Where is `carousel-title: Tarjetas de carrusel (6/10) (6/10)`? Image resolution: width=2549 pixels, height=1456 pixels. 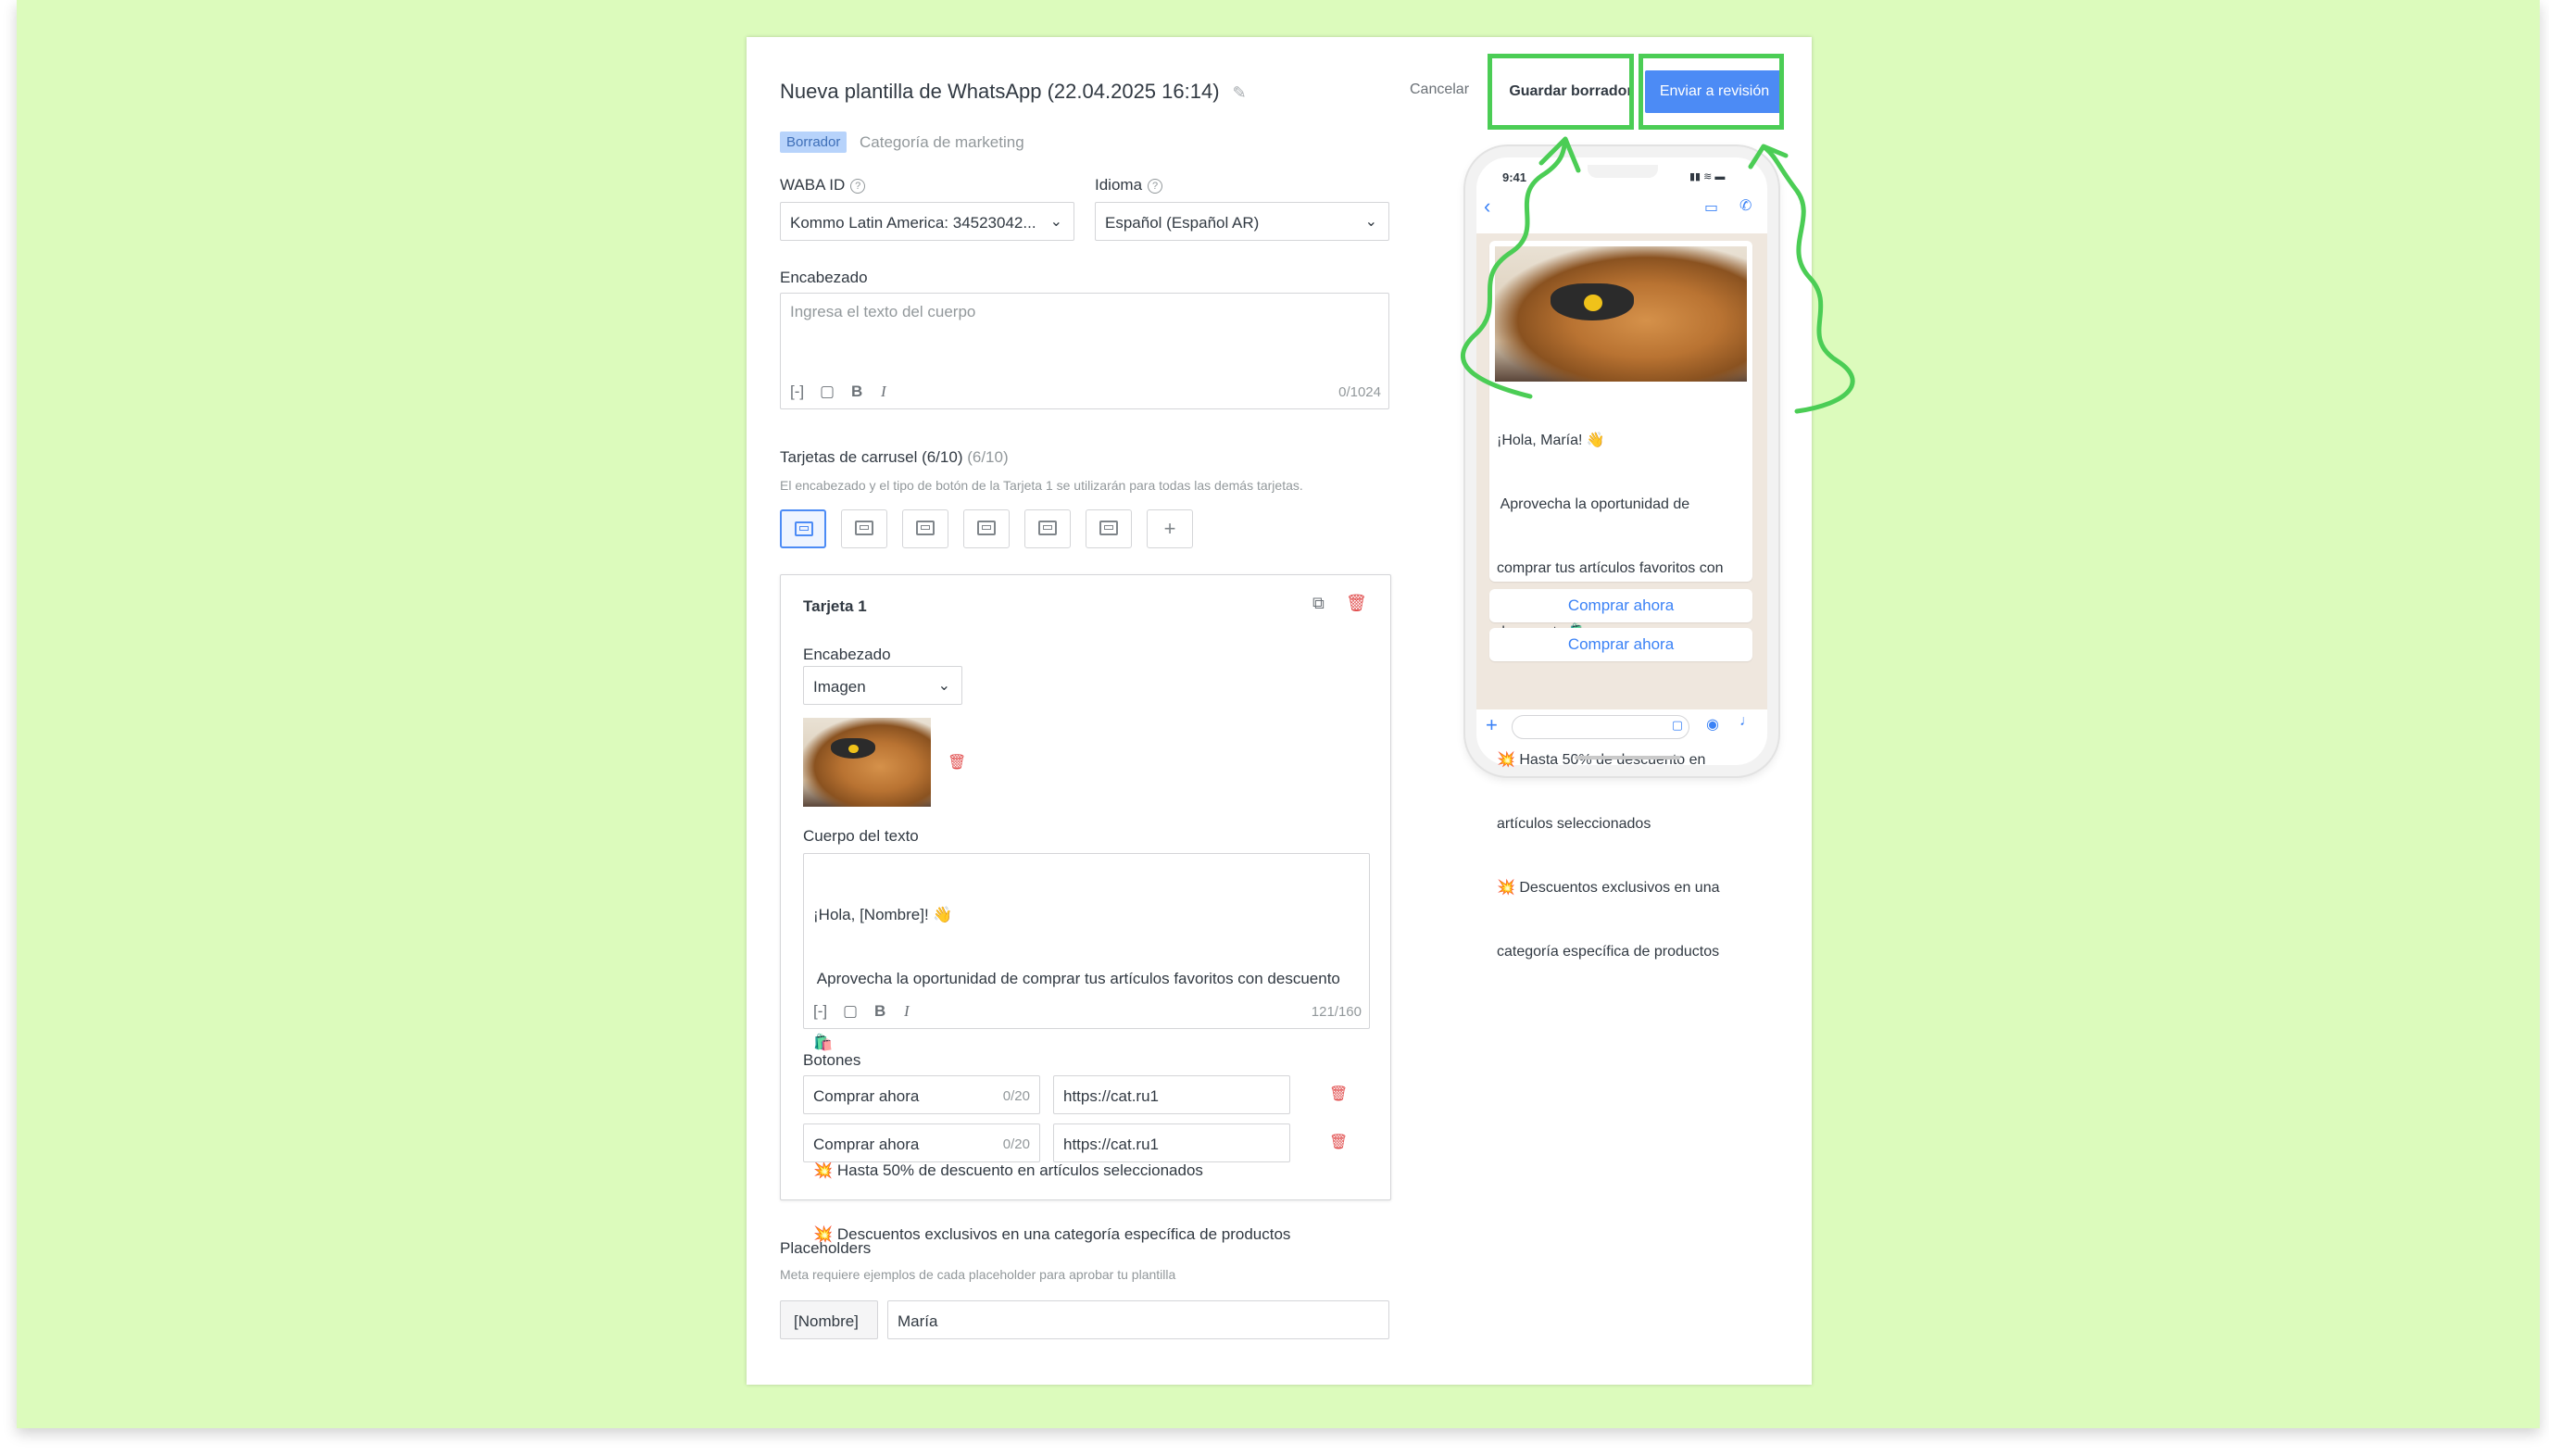
carousel-title: Tarjetas de carrusel (6/10) (6/10) is located at coordinates (894, 457).